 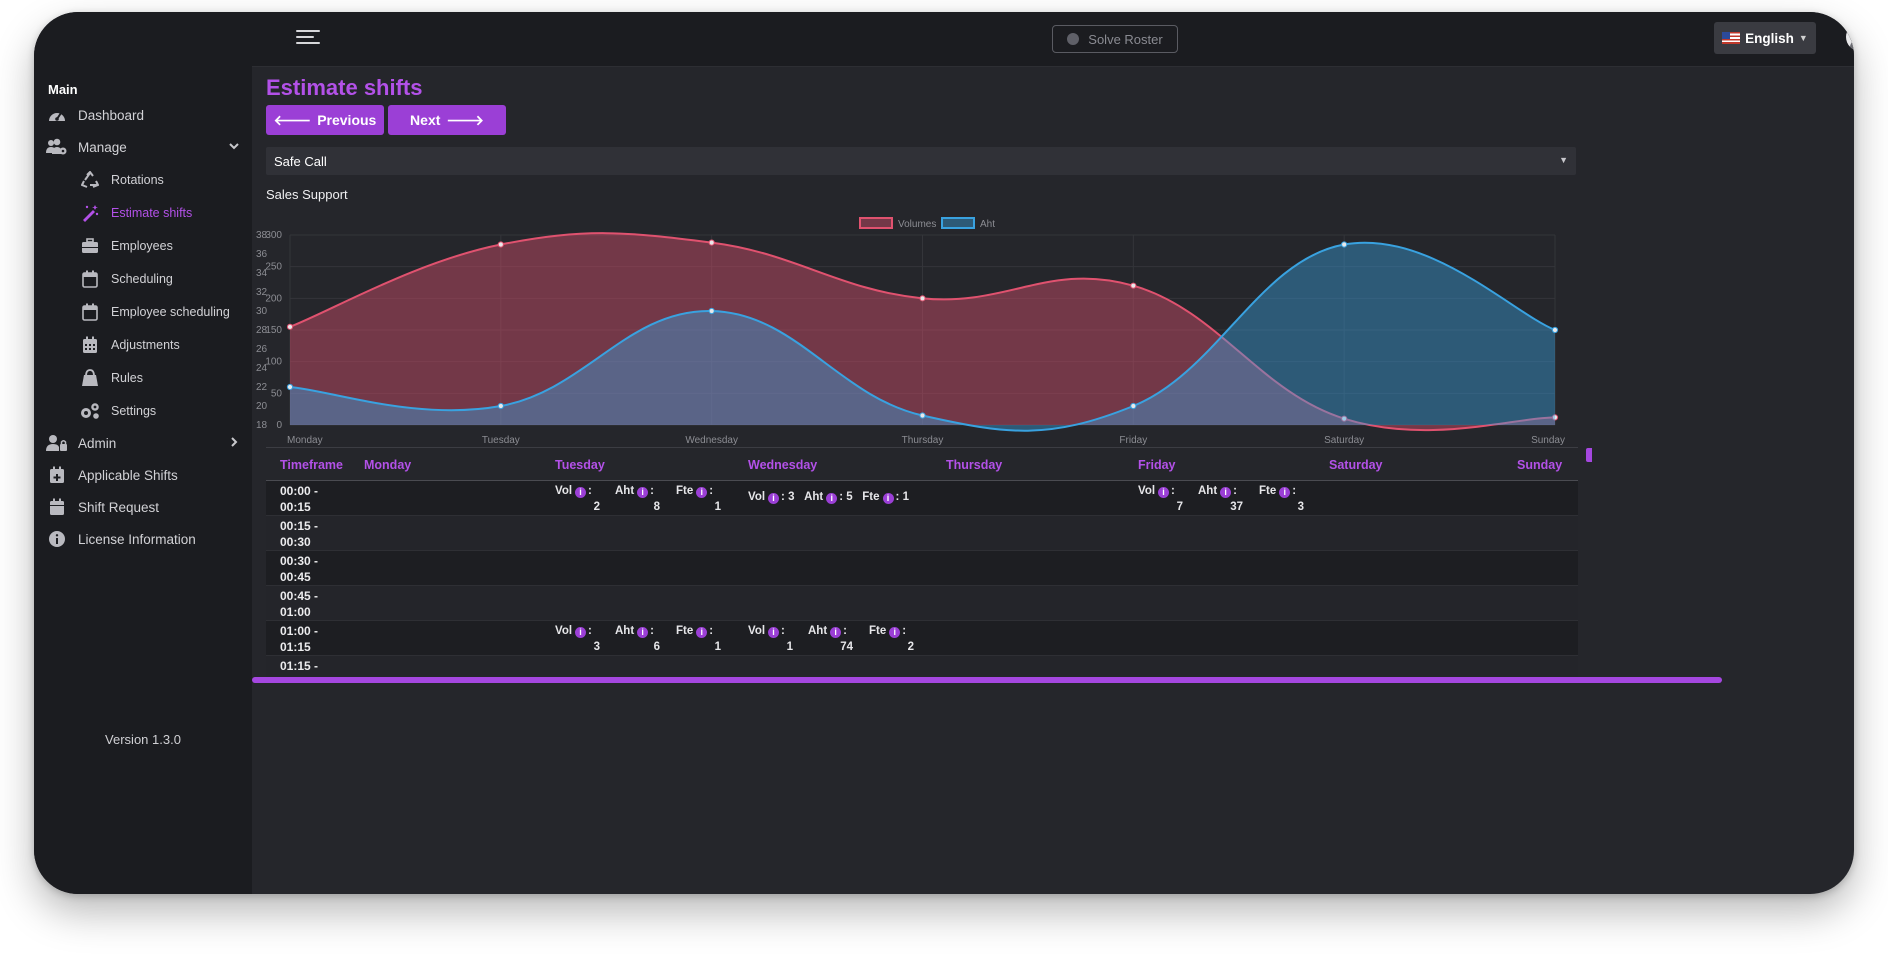 What do you see at coordinates (299, 604) in the screenshot?
I see `timeframe-cell: 00:45 - 01:00` at bounding box center [299, 604].